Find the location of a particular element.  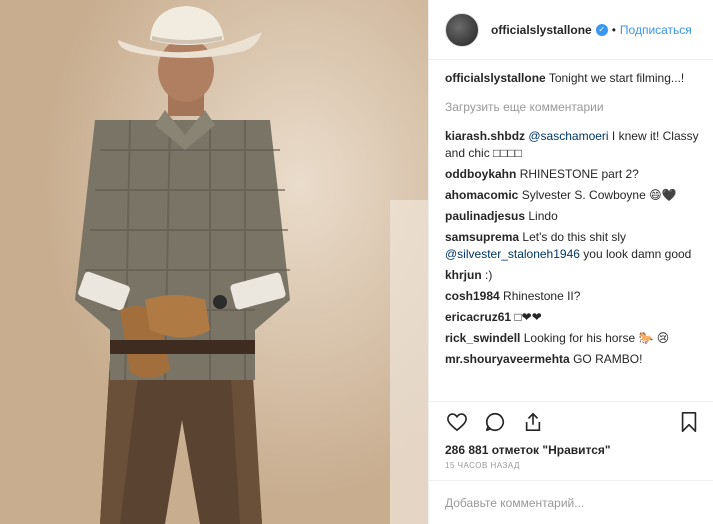

share-icon is located at coordinates (533, 422).